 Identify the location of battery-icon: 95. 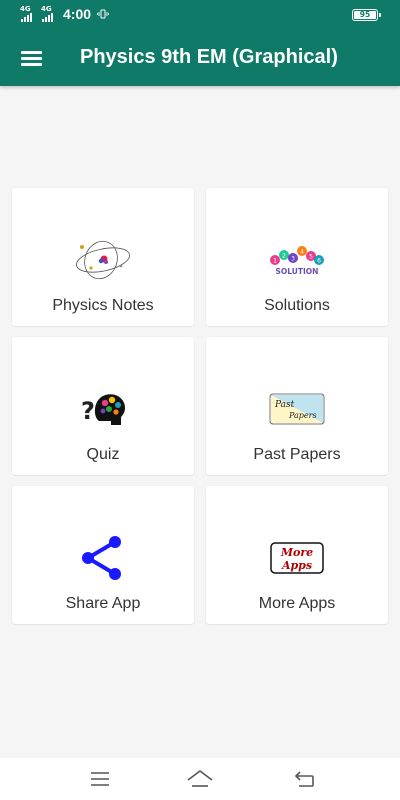
(366, 15).